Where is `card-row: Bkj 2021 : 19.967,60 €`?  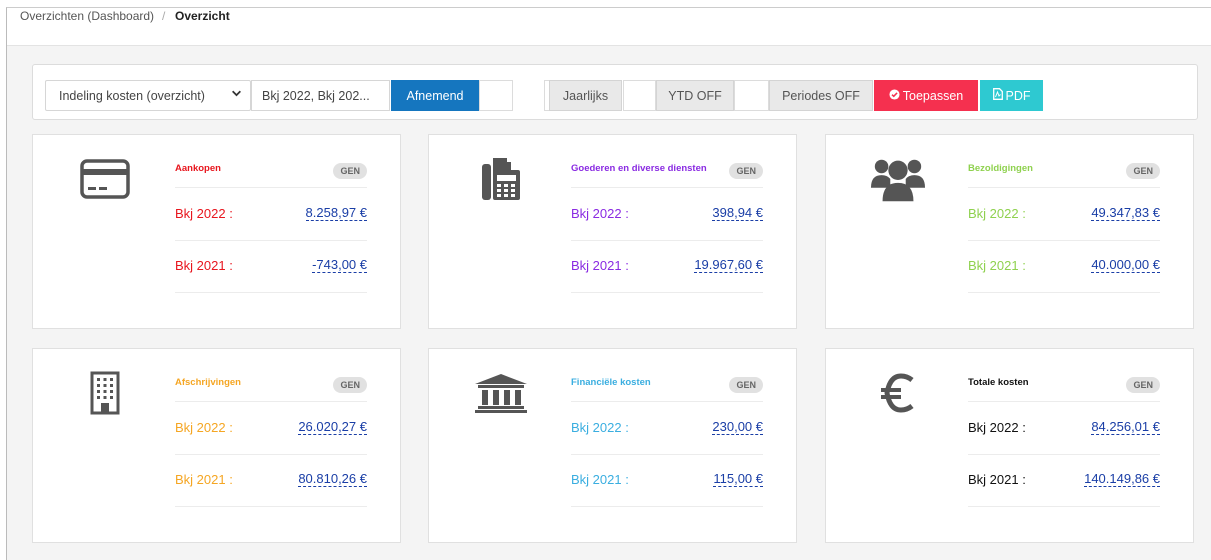
card-row: Bkj 2021 : 19.967,60 € is located at coordinates (667, 266).